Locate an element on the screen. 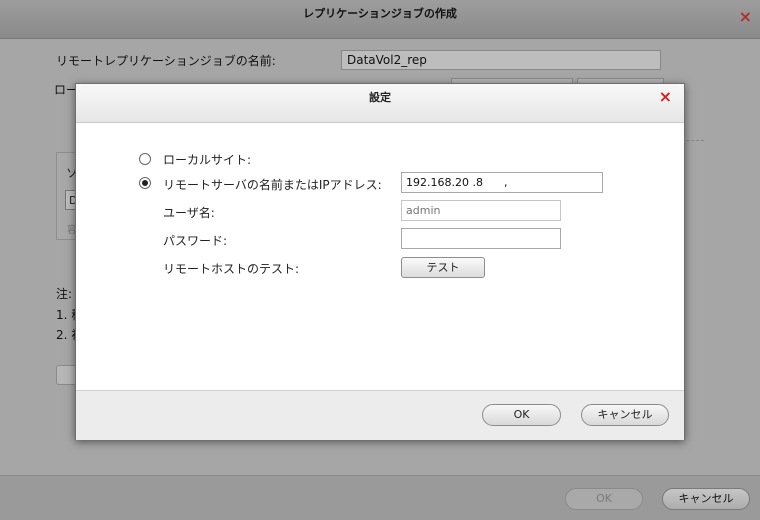 The image size is (760, 520). remote-server-radio is located at coordinates (145, 183).